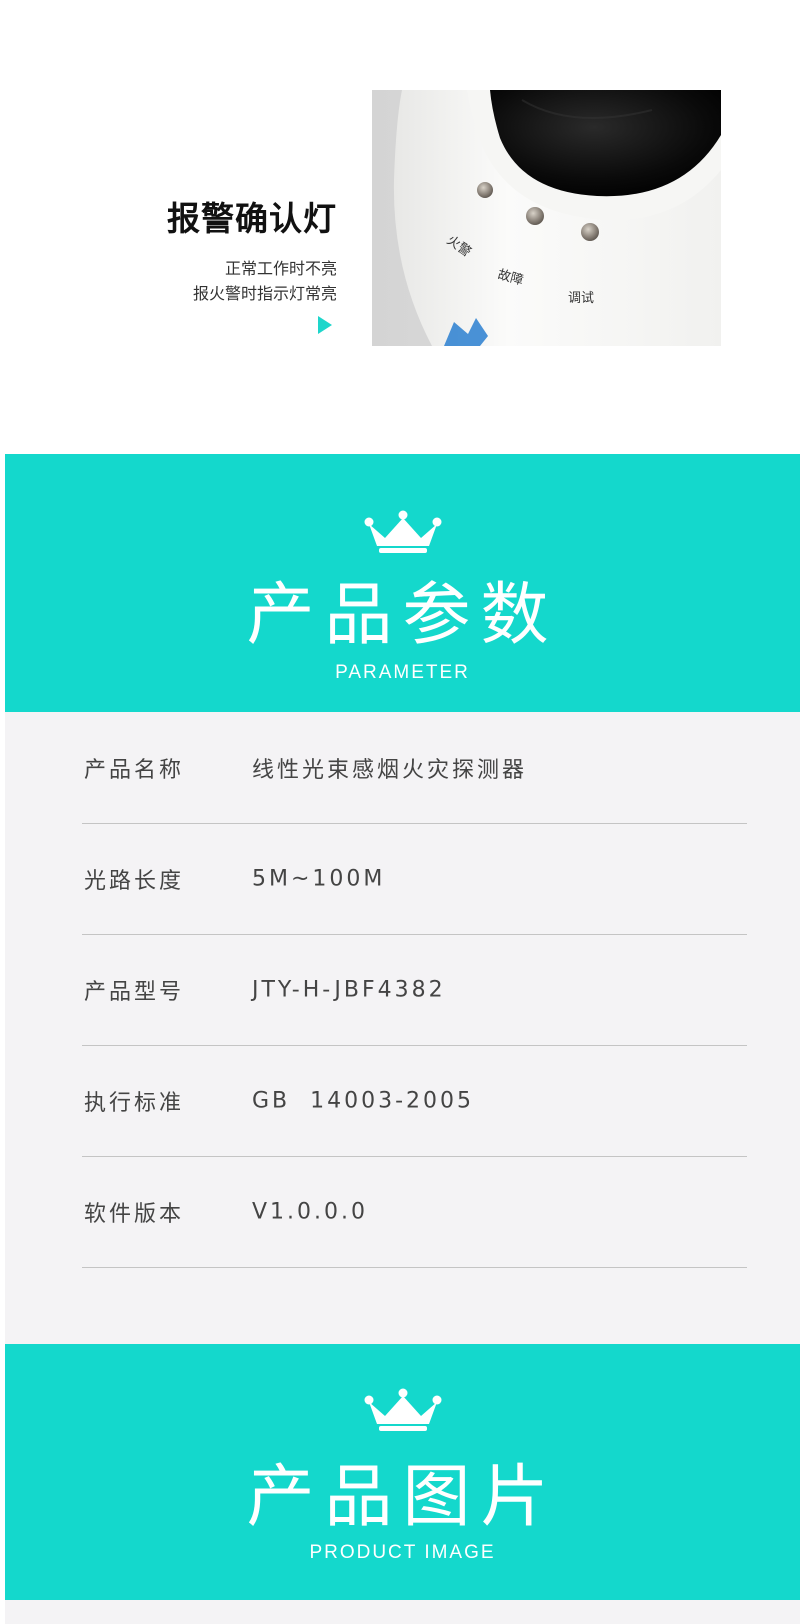 This screenshot has width=800, height=1624. What do you see at coordinates (134, 992) in the screenshot?
I see `parameter-label: 产品型号` at bounding box center [134, 992].